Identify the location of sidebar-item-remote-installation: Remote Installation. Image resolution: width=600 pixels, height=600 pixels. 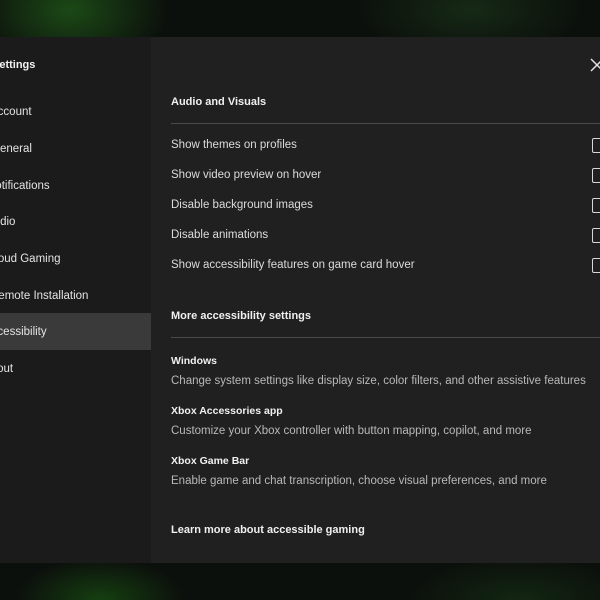
(75, 297).